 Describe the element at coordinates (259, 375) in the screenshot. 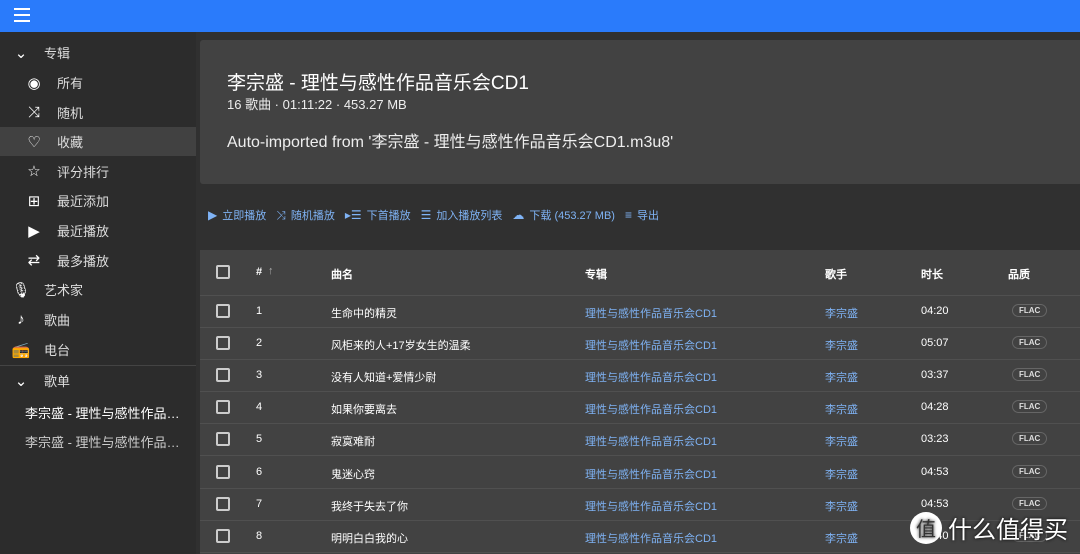

I see `track-number: 3` at that location.